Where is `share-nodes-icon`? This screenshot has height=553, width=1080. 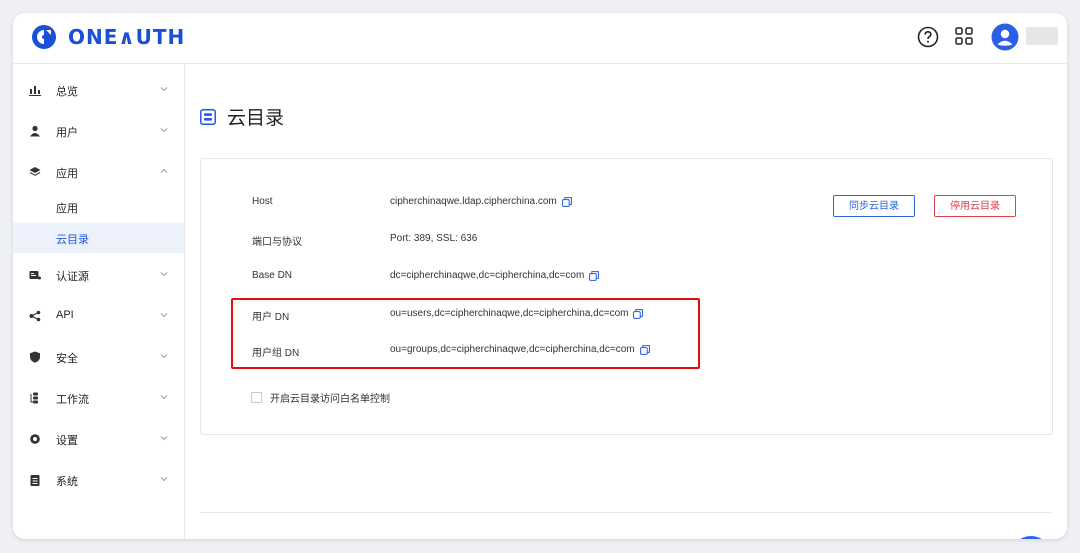
share-nodes-icon is located at coordinates (35, 316).